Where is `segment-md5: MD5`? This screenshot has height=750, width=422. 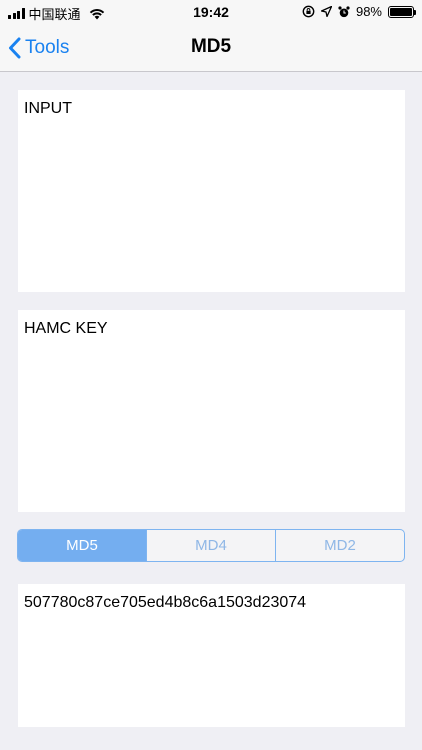
segment-md5: MD5 is located at coordinates (82, 545).